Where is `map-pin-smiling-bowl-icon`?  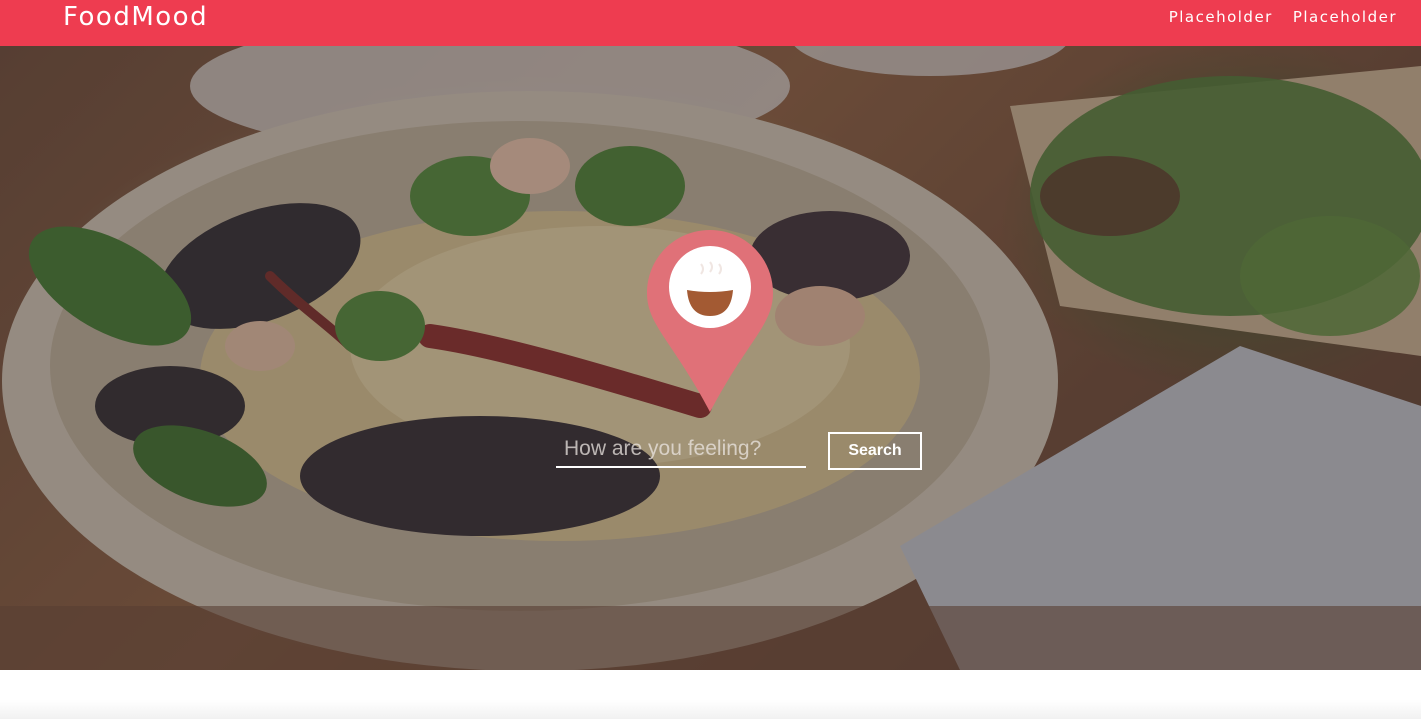
map-pin-smiling-bowl-icon is located at coordinates (710, 323).